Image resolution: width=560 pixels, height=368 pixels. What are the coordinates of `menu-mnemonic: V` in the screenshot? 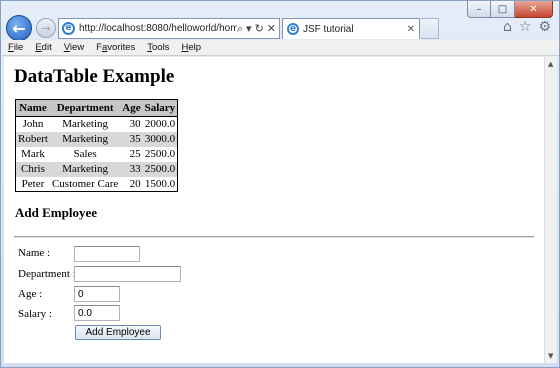 It's located at (66, 47).